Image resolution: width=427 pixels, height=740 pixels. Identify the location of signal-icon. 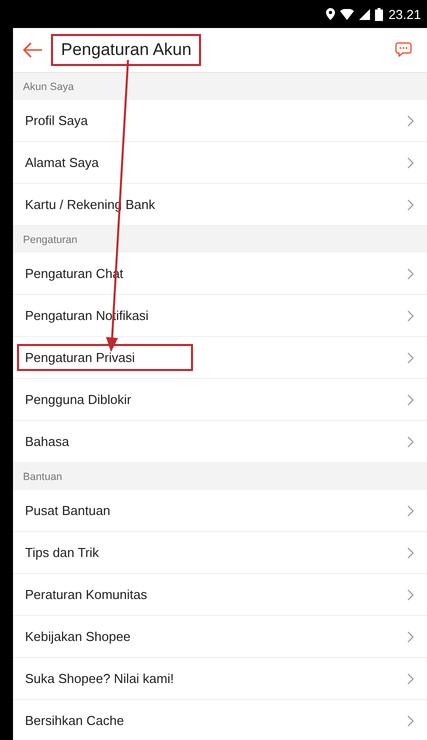
(364, 14).